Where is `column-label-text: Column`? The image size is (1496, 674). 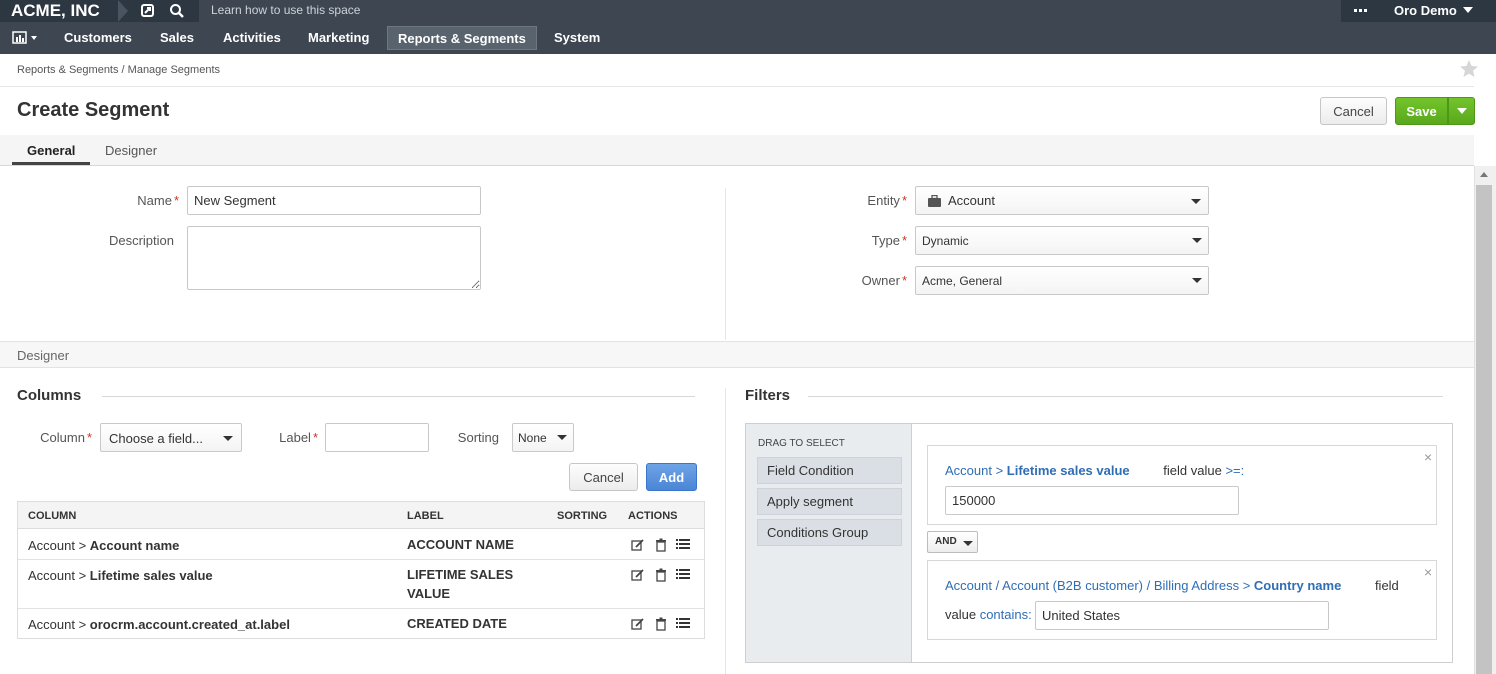 column-label-text: Column is located at coordinates (62, 437).